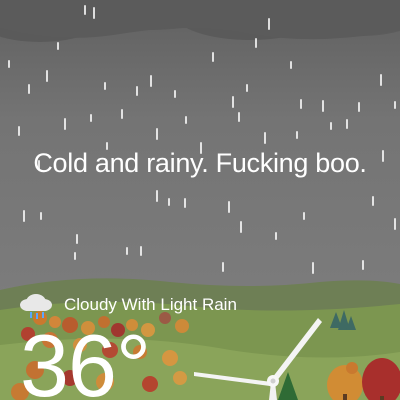  Describe the element at coordinates (85, 358) in the screenshot. I see `temperature-value: 36°` at that location.